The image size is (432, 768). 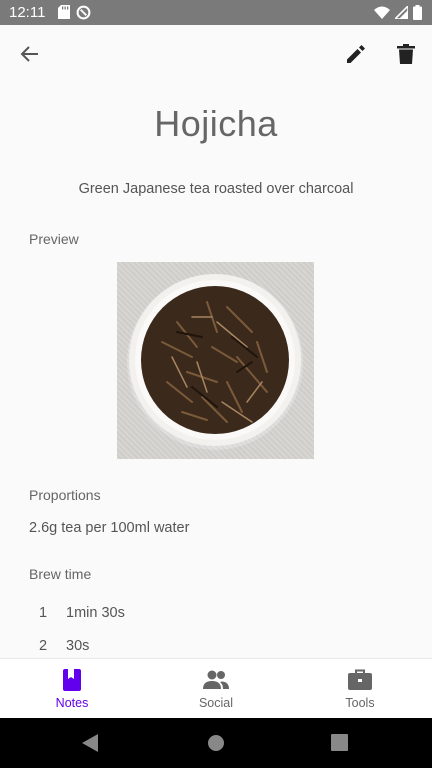 I want to click on cellular-signal-icon, so click(x=401, y=12).